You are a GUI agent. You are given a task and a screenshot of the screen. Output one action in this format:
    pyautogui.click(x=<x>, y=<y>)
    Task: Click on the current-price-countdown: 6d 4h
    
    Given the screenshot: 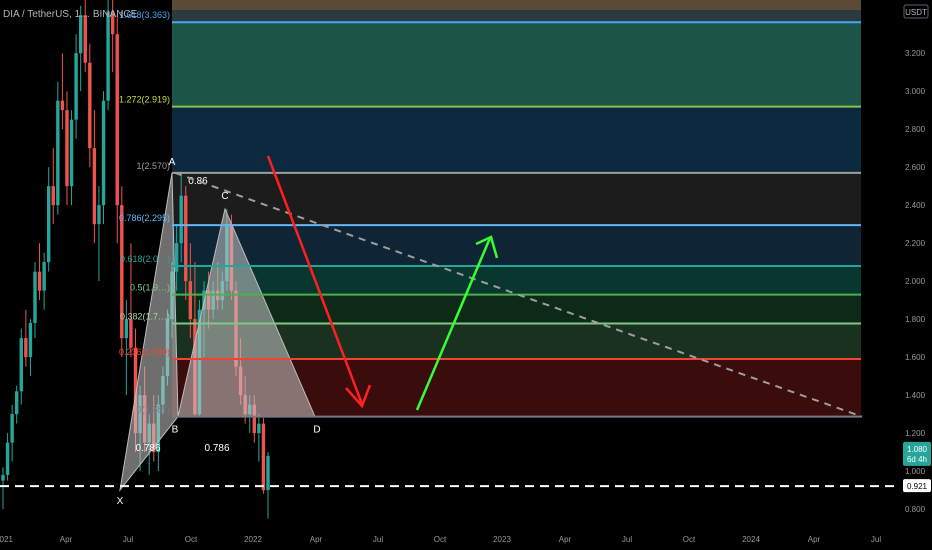 What is the action you would take?
    pyautogui.click(x=917, y=459)
    